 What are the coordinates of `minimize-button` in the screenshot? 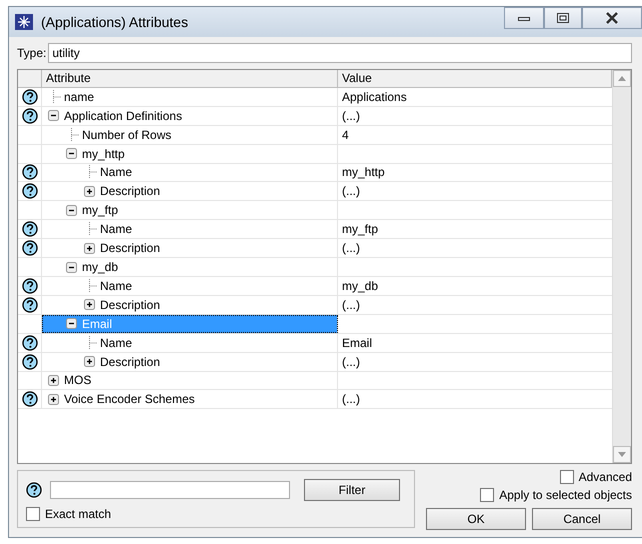 It's located at (524, 18).